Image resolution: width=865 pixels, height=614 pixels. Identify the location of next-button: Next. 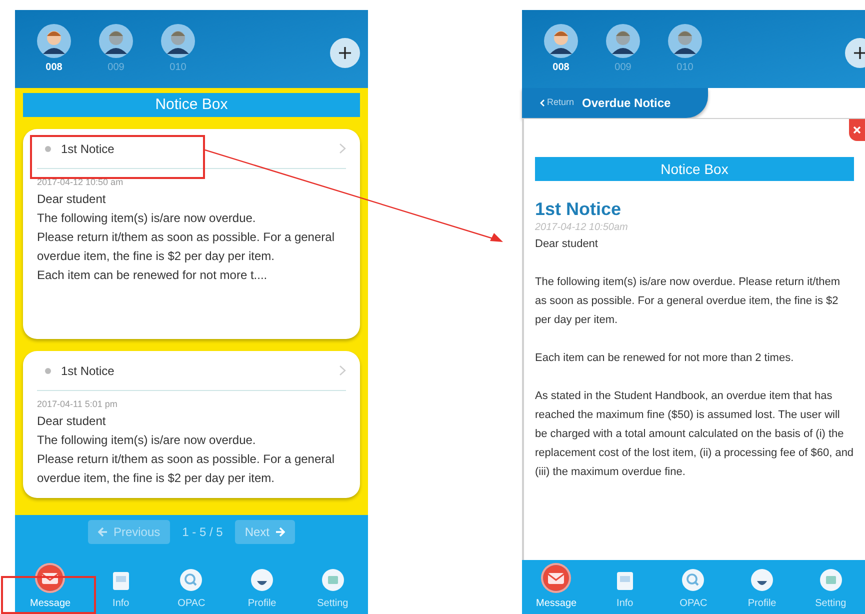
(264, 532).